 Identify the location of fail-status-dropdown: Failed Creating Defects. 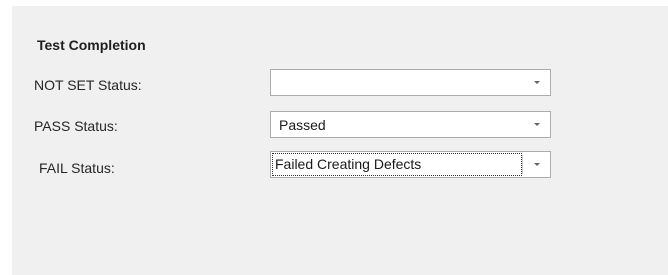
(410, 164).